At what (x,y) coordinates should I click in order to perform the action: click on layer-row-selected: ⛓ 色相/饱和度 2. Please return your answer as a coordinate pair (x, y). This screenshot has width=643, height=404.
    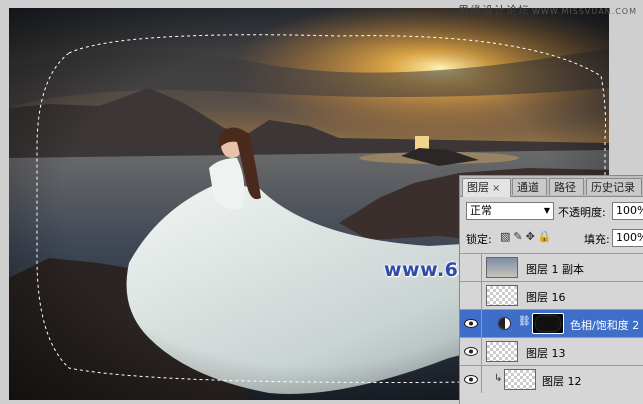
    Looking at the image, I should click on (551, 323).